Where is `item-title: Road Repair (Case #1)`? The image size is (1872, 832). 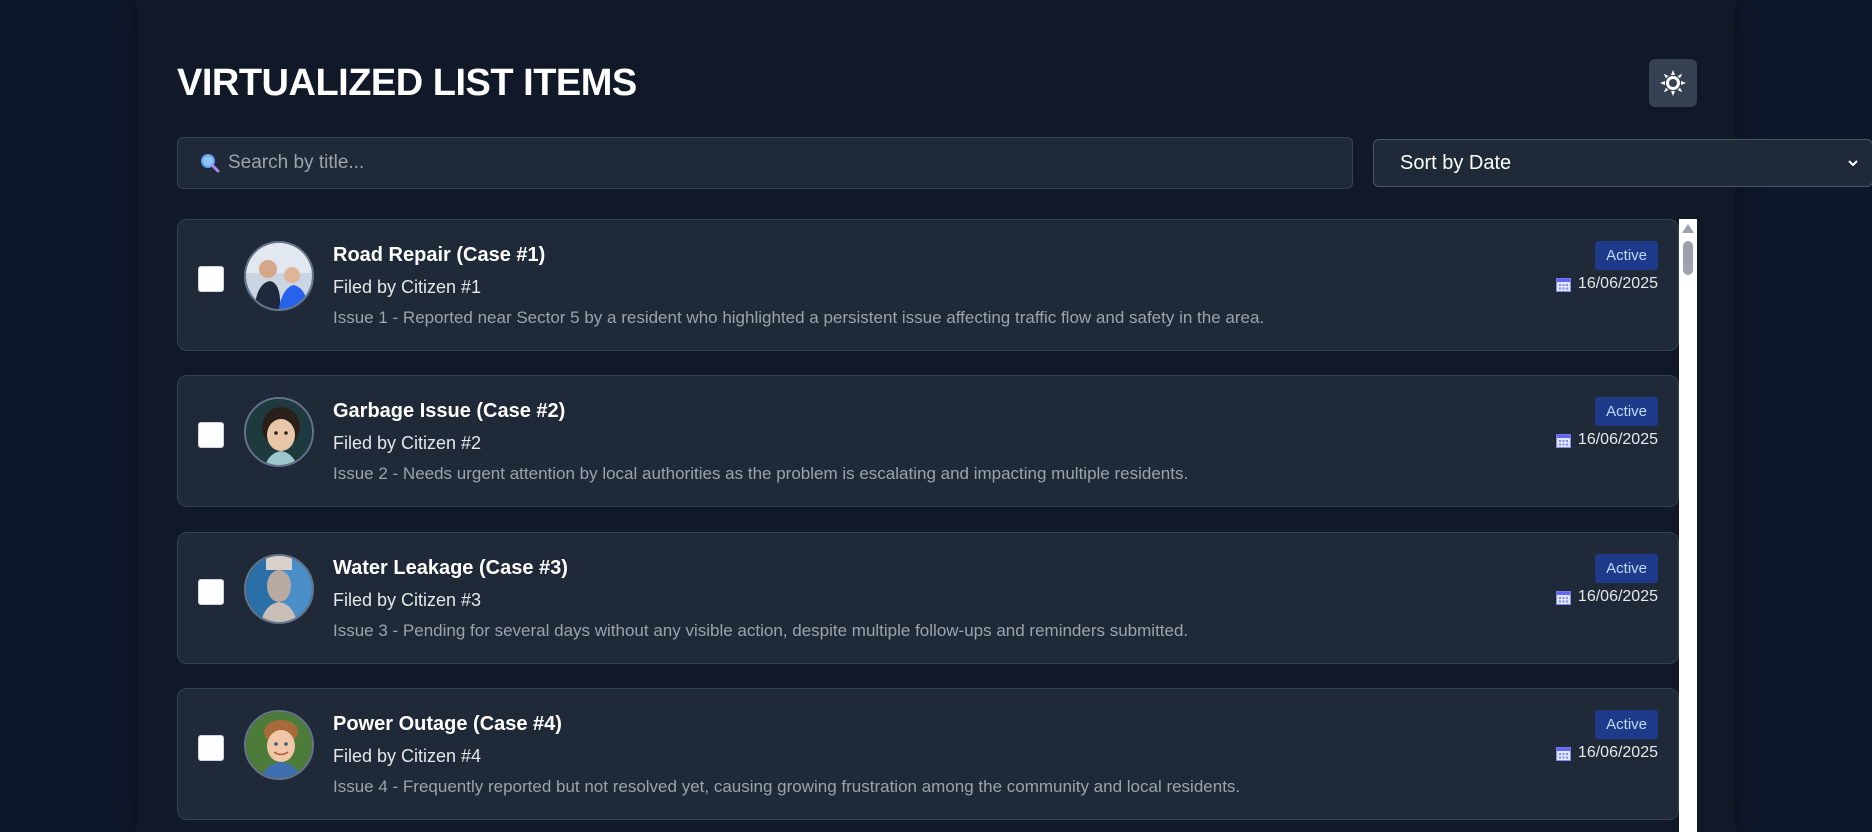
item-title: Road Repair (Case #1) is located at coordinates (439, 255).